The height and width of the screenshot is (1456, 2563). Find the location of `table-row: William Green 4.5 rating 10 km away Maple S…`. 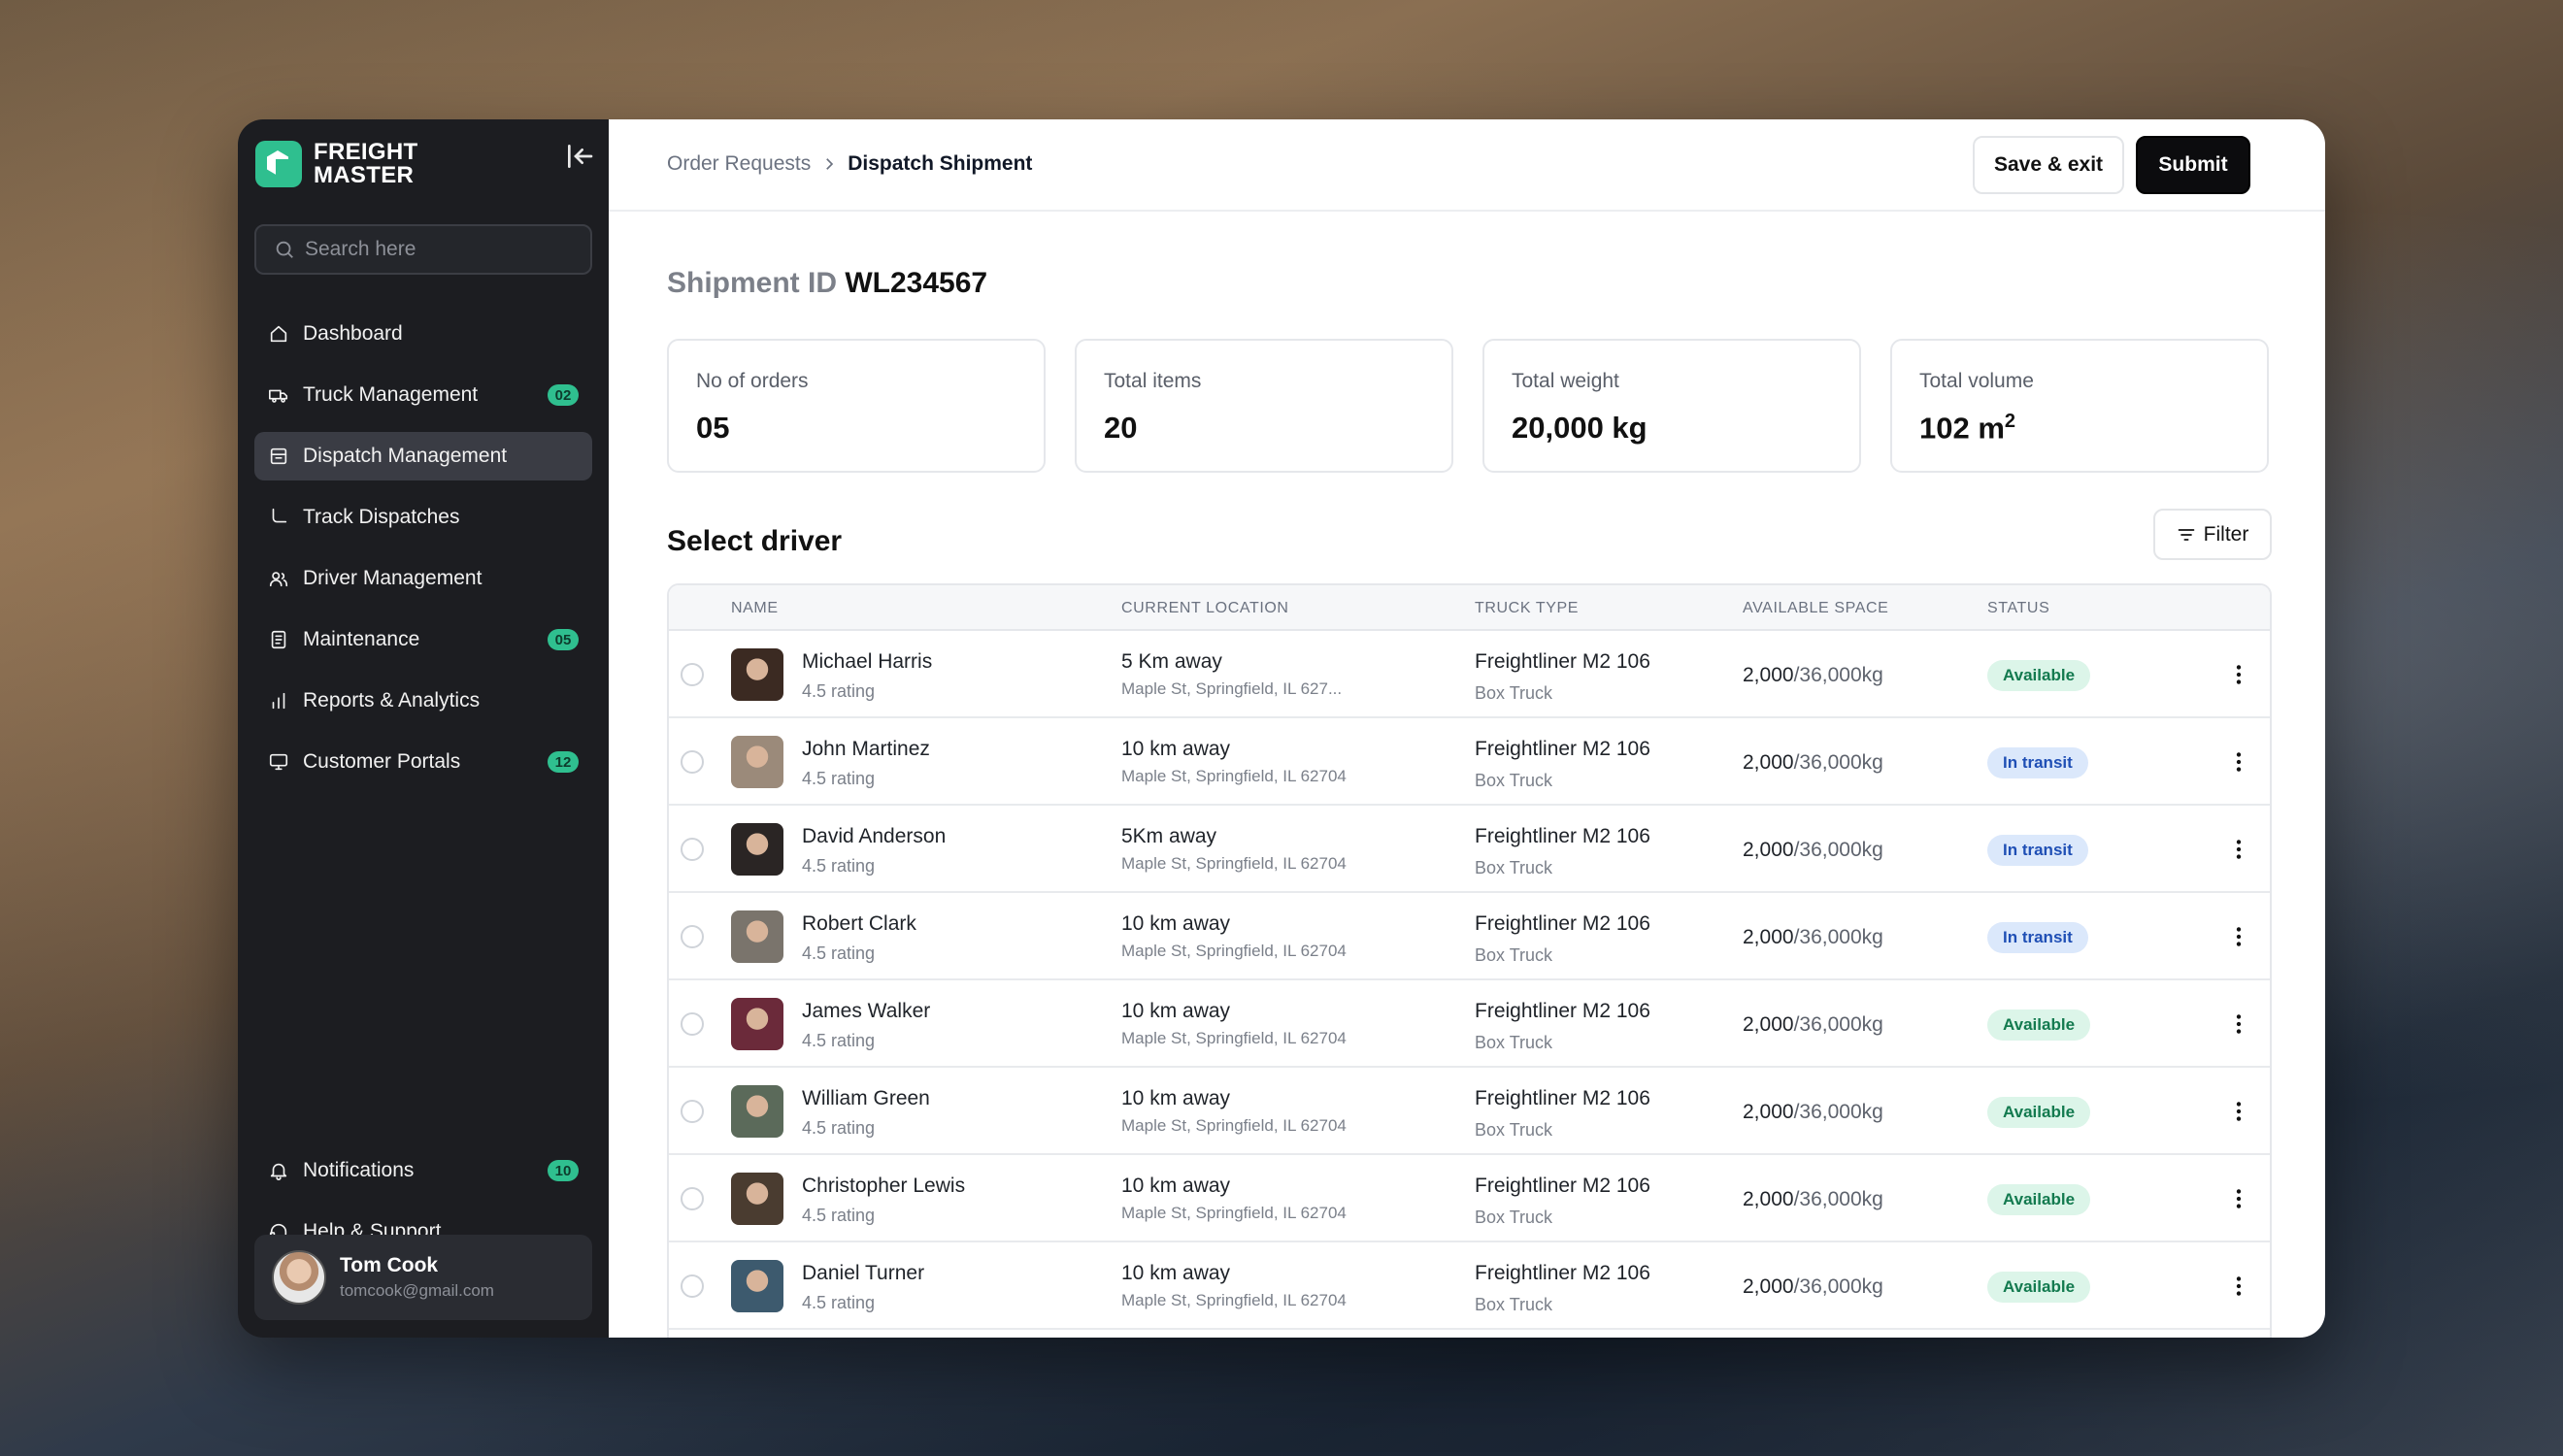

table-row: William Green 4.5 rating 10 km away Maple S… is located at coordinates (1469, 1111).